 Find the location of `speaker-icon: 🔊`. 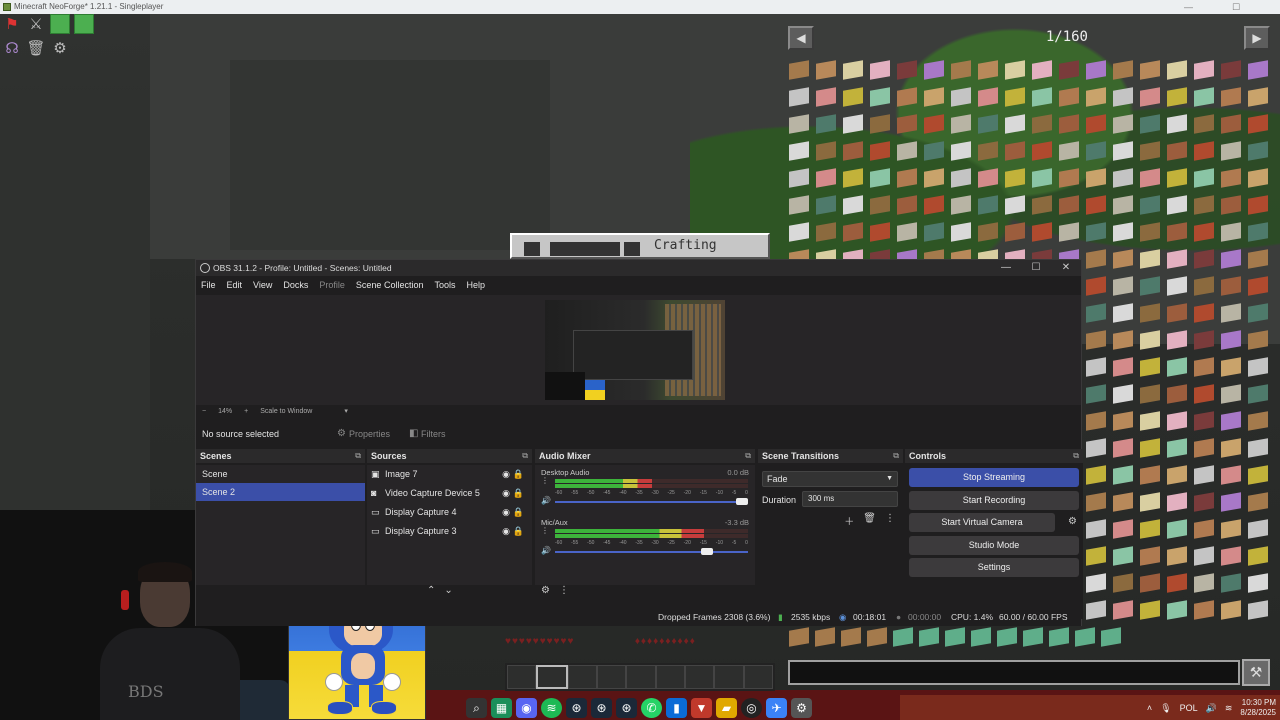

speaker-icon: 🔊 is located at coordinates (546, 550).